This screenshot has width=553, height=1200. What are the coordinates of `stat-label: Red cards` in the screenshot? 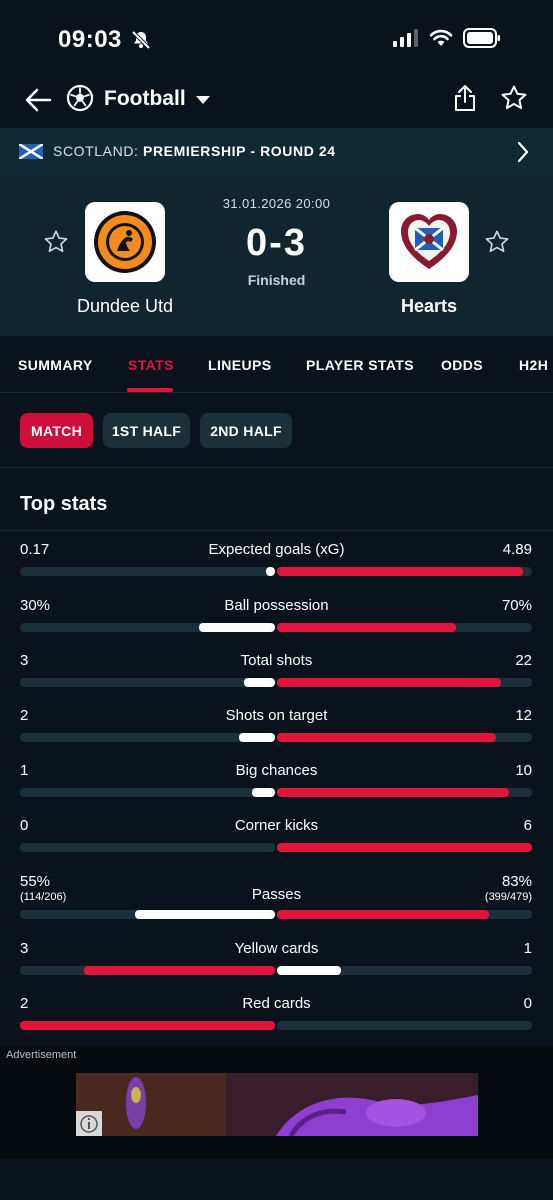 It's located at (276, 1003).